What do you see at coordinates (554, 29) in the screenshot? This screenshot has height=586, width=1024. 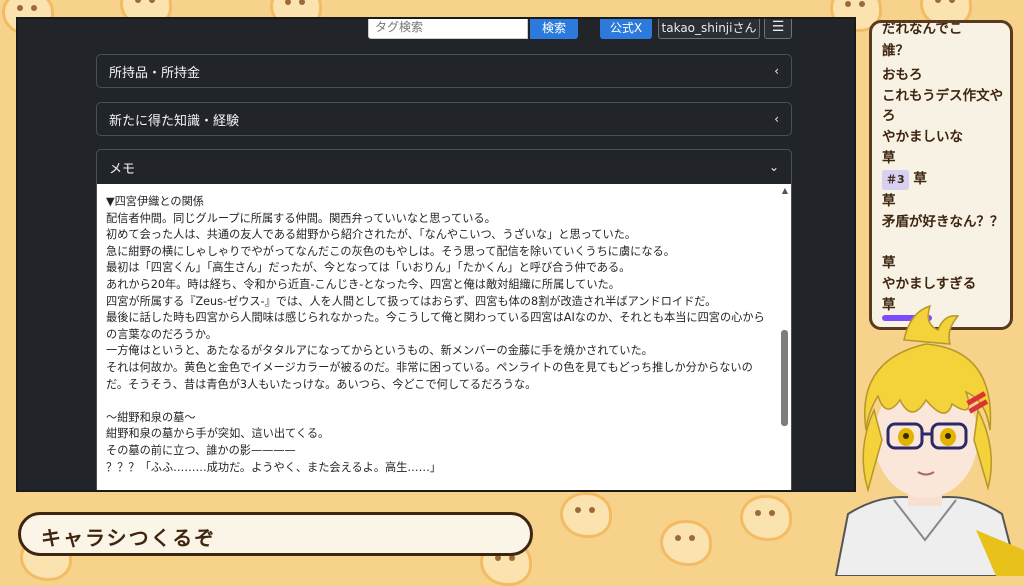 I see `search-button: 検索` at bounding box center [554, 29].